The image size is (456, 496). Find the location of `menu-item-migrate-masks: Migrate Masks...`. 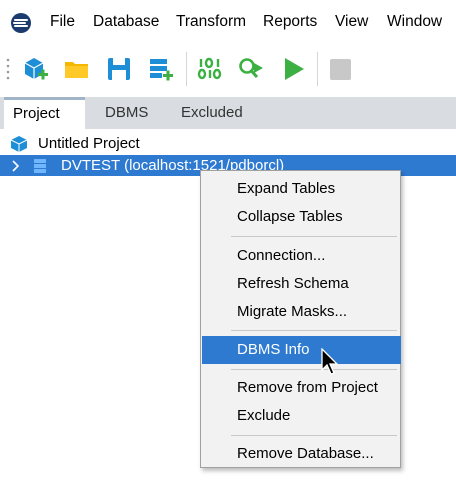

menu-item-migrate-masks: Migrate Masks... is located at coordinates (301, 312).